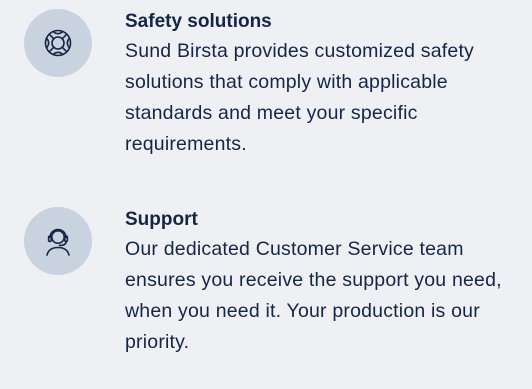 The height and width of the screenshot is (389, 532). I want to click on feature-title: Support, so click(161, 219).